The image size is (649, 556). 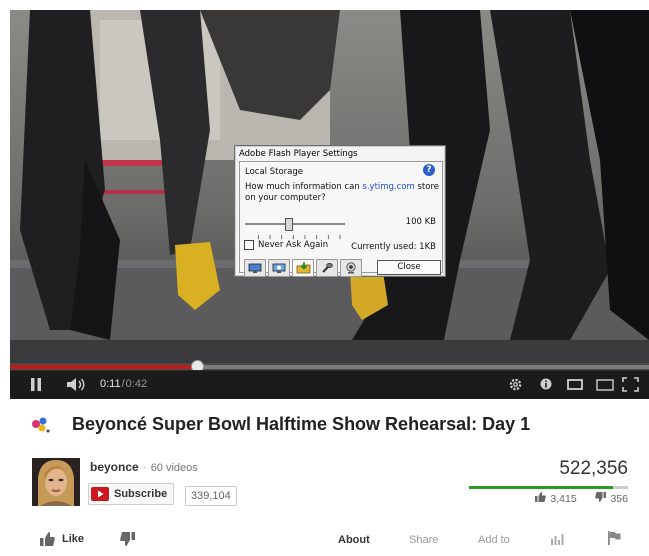 I want to click on channel-avatar-image, so click(x=56, y=482).